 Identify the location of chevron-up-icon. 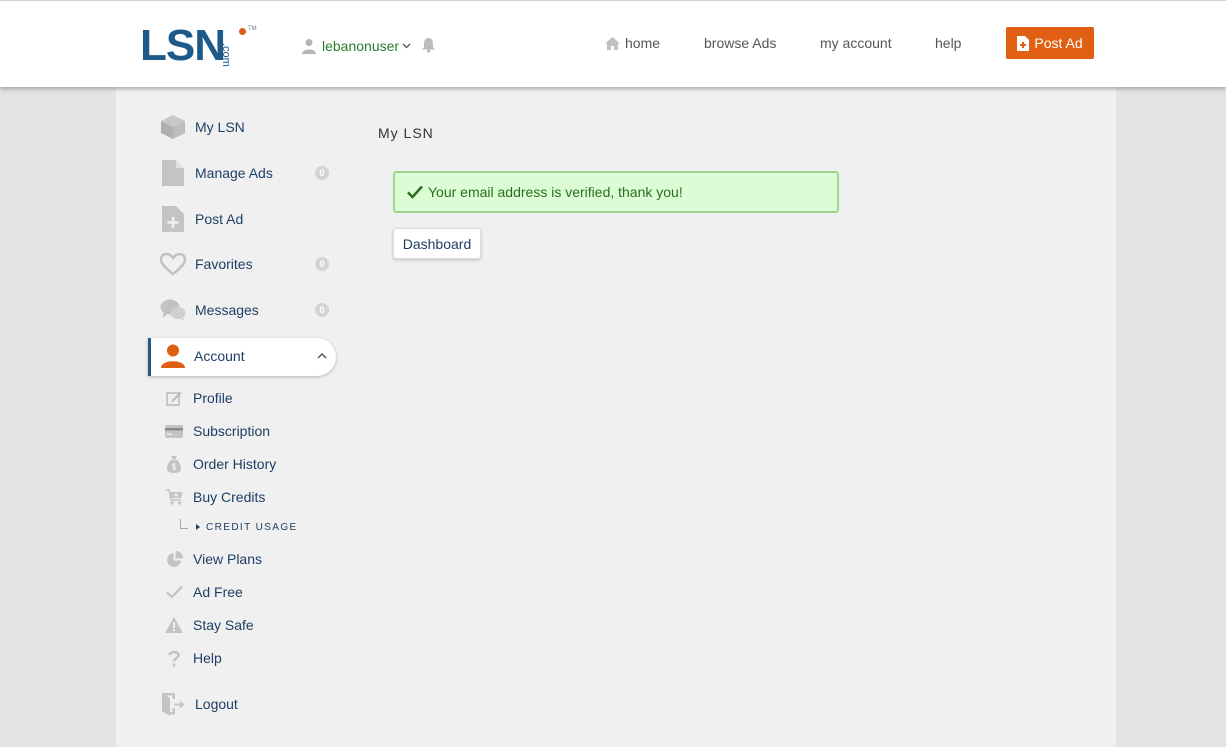
(322, 355).